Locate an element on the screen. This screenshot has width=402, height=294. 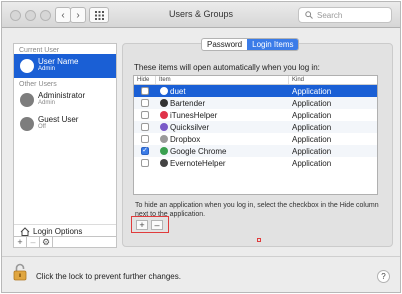
user-name: User Name is located at coordinates (58, 61).